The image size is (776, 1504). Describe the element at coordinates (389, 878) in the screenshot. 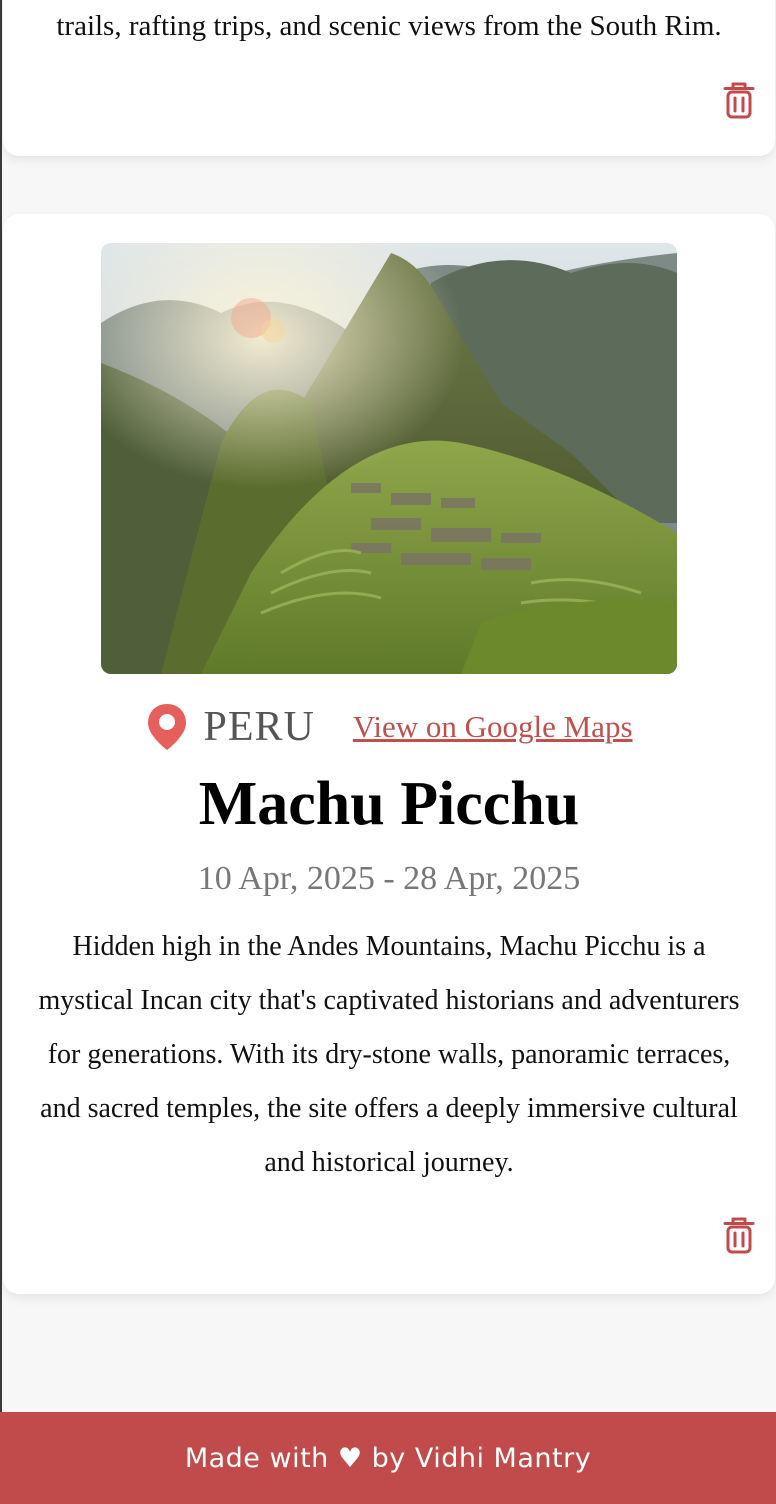

I see `trip-dates: 10 Apr, 2025 - 28 Apr, 2025` at that location.